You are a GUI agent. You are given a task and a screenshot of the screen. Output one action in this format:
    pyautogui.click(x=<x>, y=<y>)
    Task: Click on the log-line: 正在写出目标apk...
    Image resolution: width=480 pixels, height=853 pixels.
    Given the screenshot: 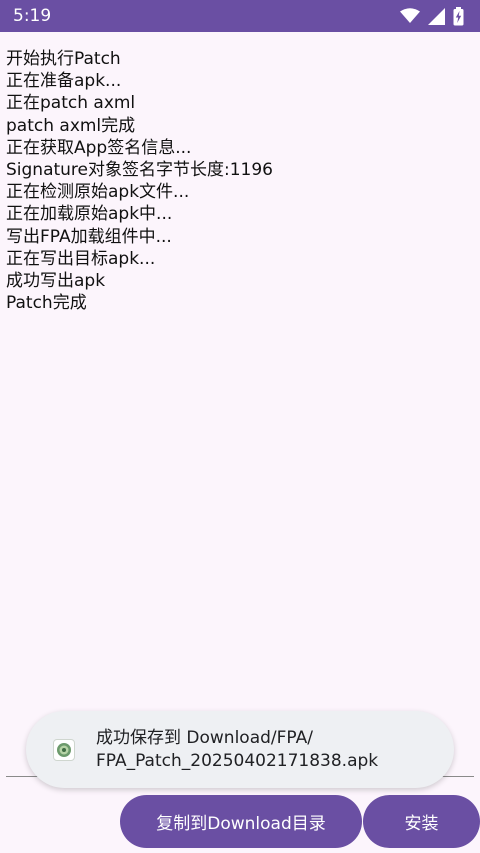 What is the action you would take?
    pyautogui.click(x=81, y=258)
    